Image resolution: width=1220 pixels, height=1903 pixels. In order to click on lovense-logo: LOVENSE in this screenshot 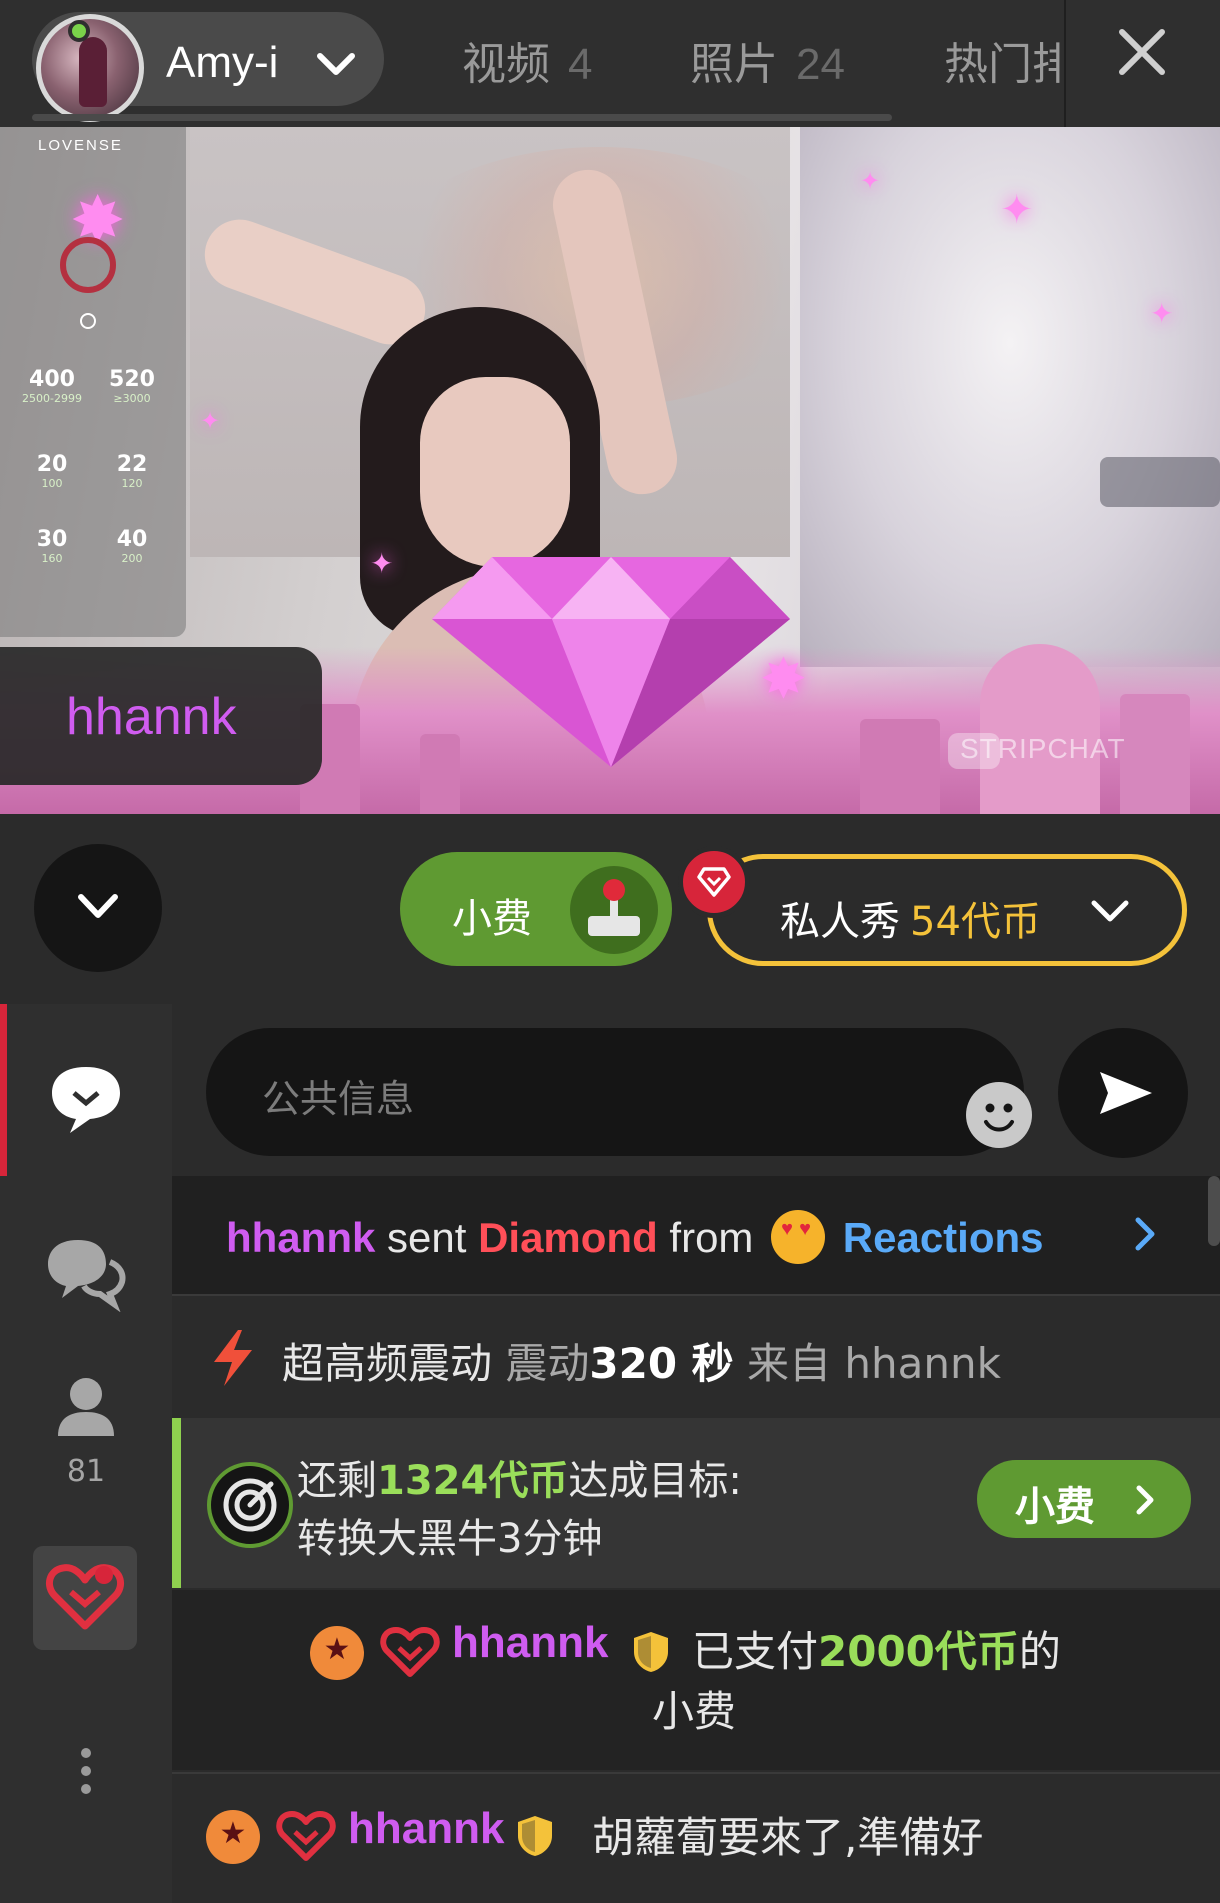, I will do `click(80, 145)`.